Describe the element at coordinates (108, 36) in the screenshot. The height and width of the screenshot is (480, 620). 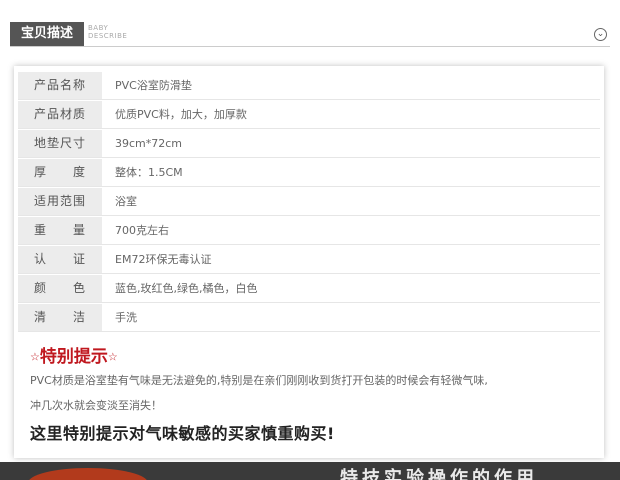
I see `subtitle-line-2: DESCRIBE` at that location.